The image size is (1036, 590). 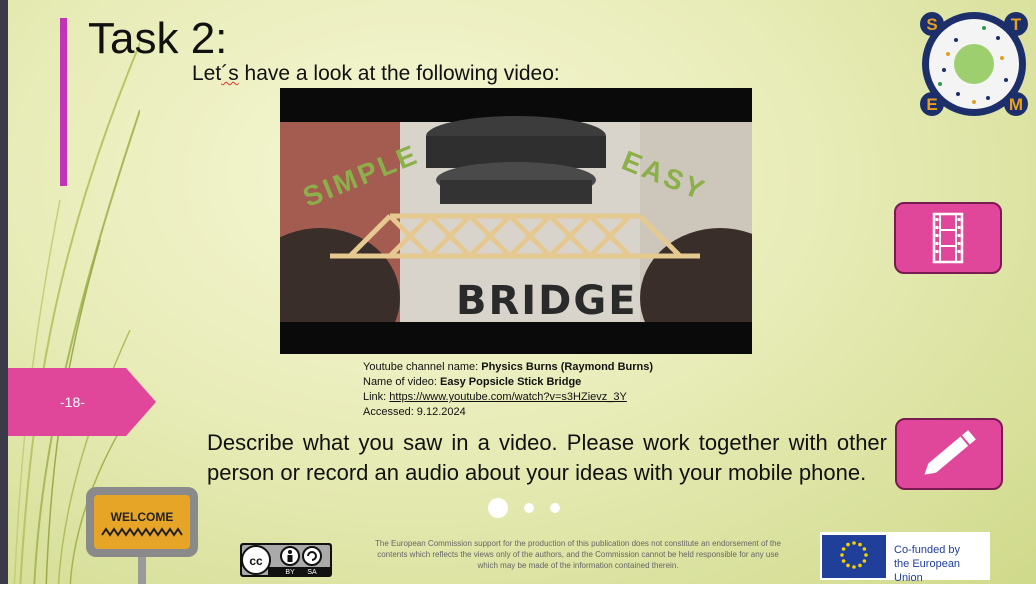 What do you see at coordinates (286, 560) in the screenshot?
I see `cc-license-badge: cc BY SA` at bounding box center [286, 560].